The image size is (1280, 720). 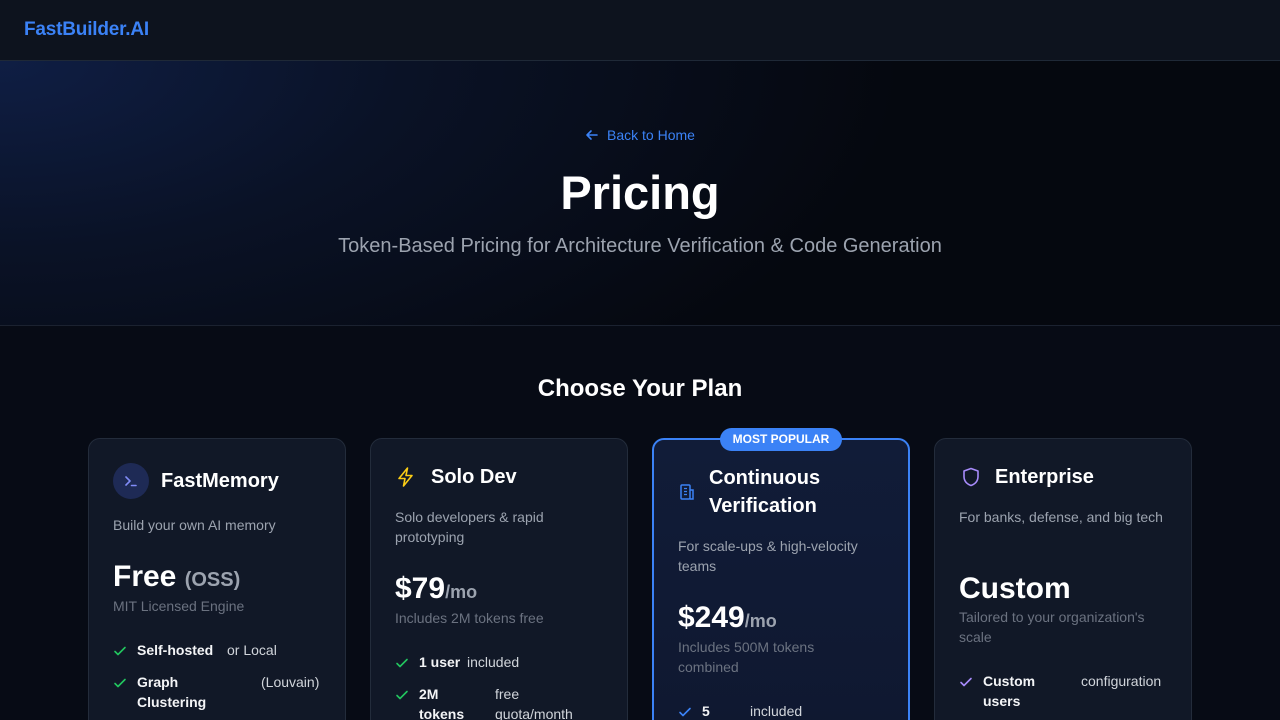 What do you see at coordinates (145, 576) in the screenshot?
I see `price-value: Free` at bounding box center [145, 576].